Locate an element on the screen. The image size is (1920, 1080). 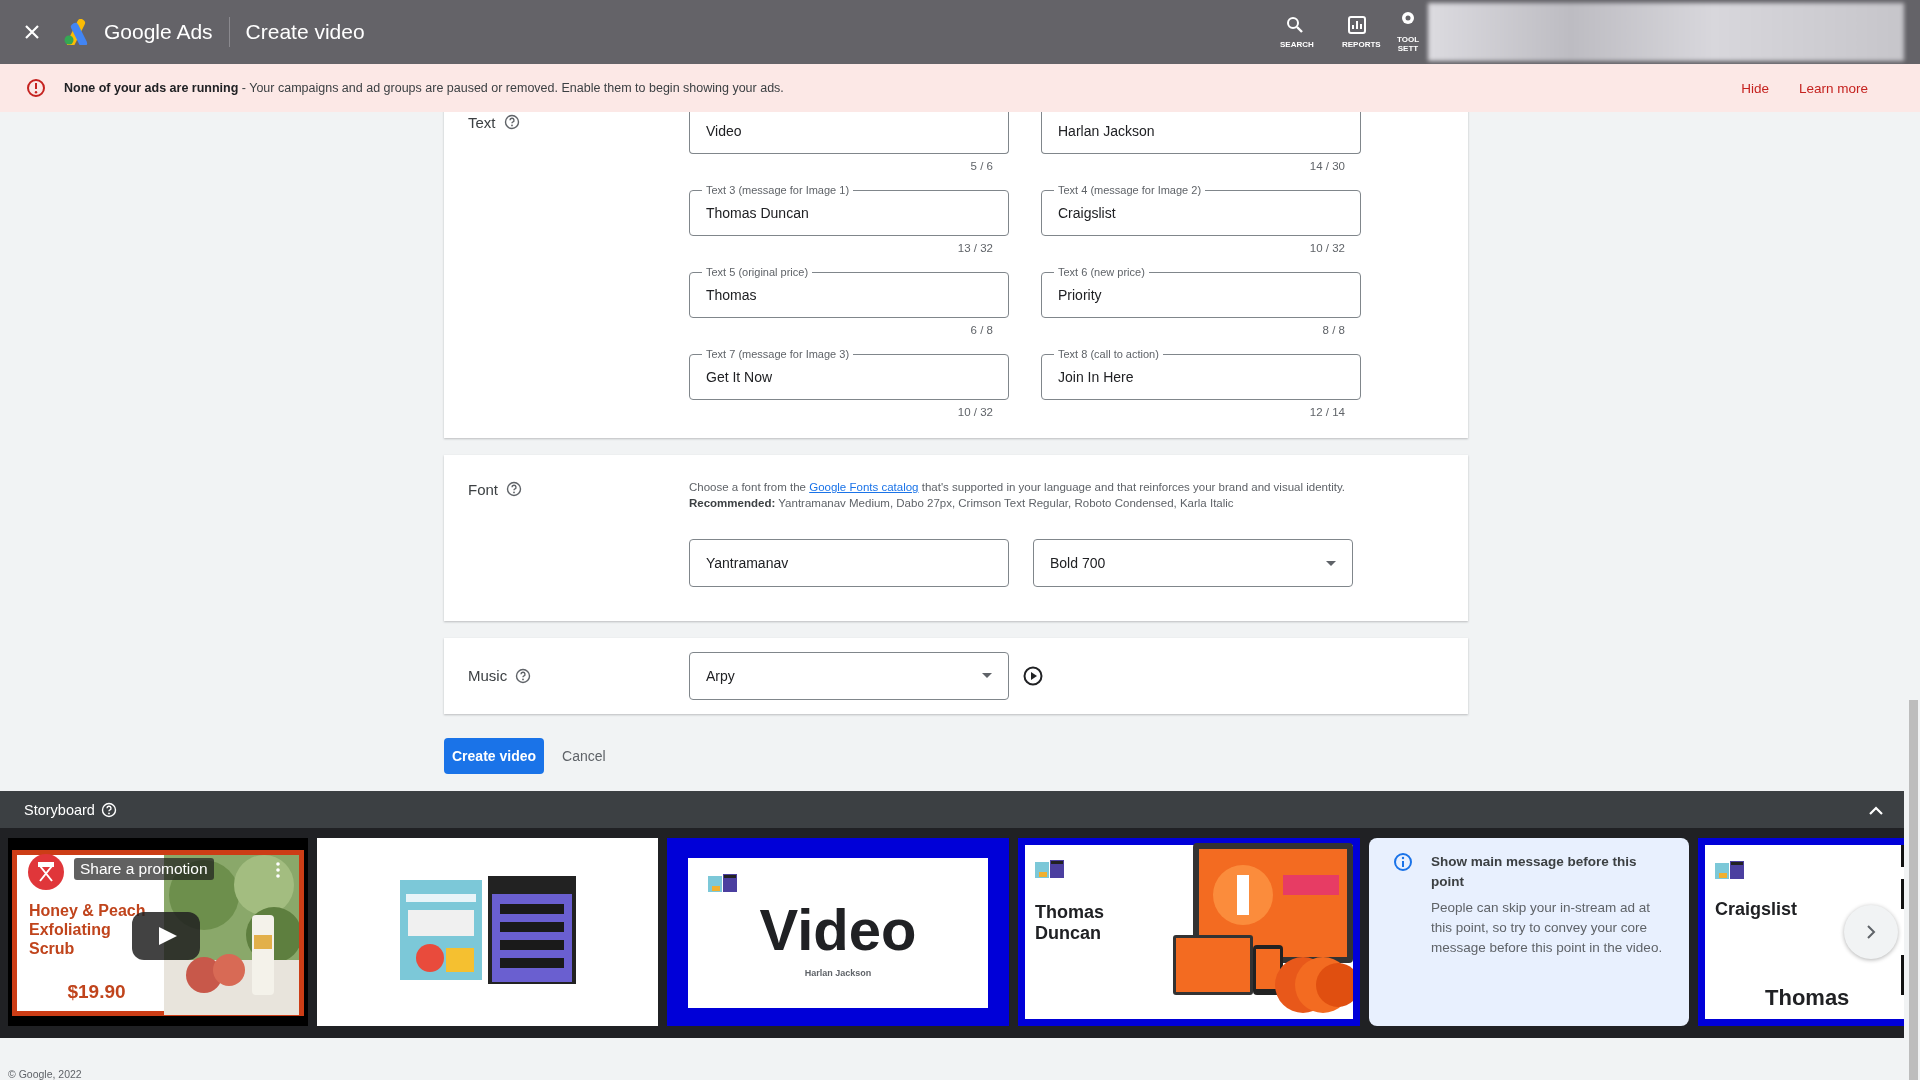
help-text: Choose a font from the Google Fonts catalog that's supported in your language and that reinforces your brand and visual identity. is located at coordinates (1017, 487).